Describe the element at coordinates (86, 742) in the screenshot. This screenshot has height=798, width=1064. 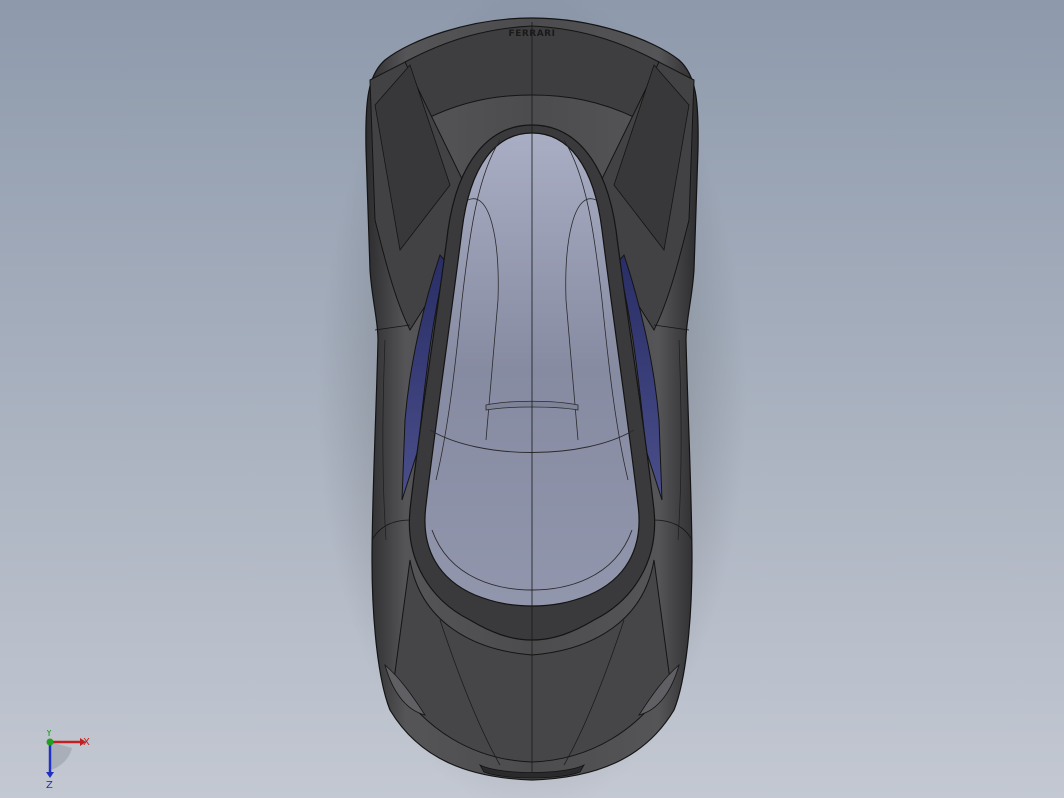
I see `x-axis-label: X` at that location.